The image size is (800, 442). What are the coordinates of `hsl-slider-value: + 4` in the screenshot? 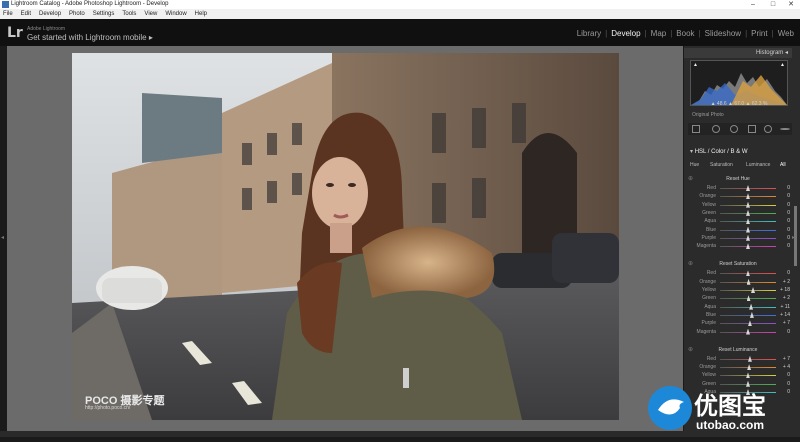 It's located at (783, 367).